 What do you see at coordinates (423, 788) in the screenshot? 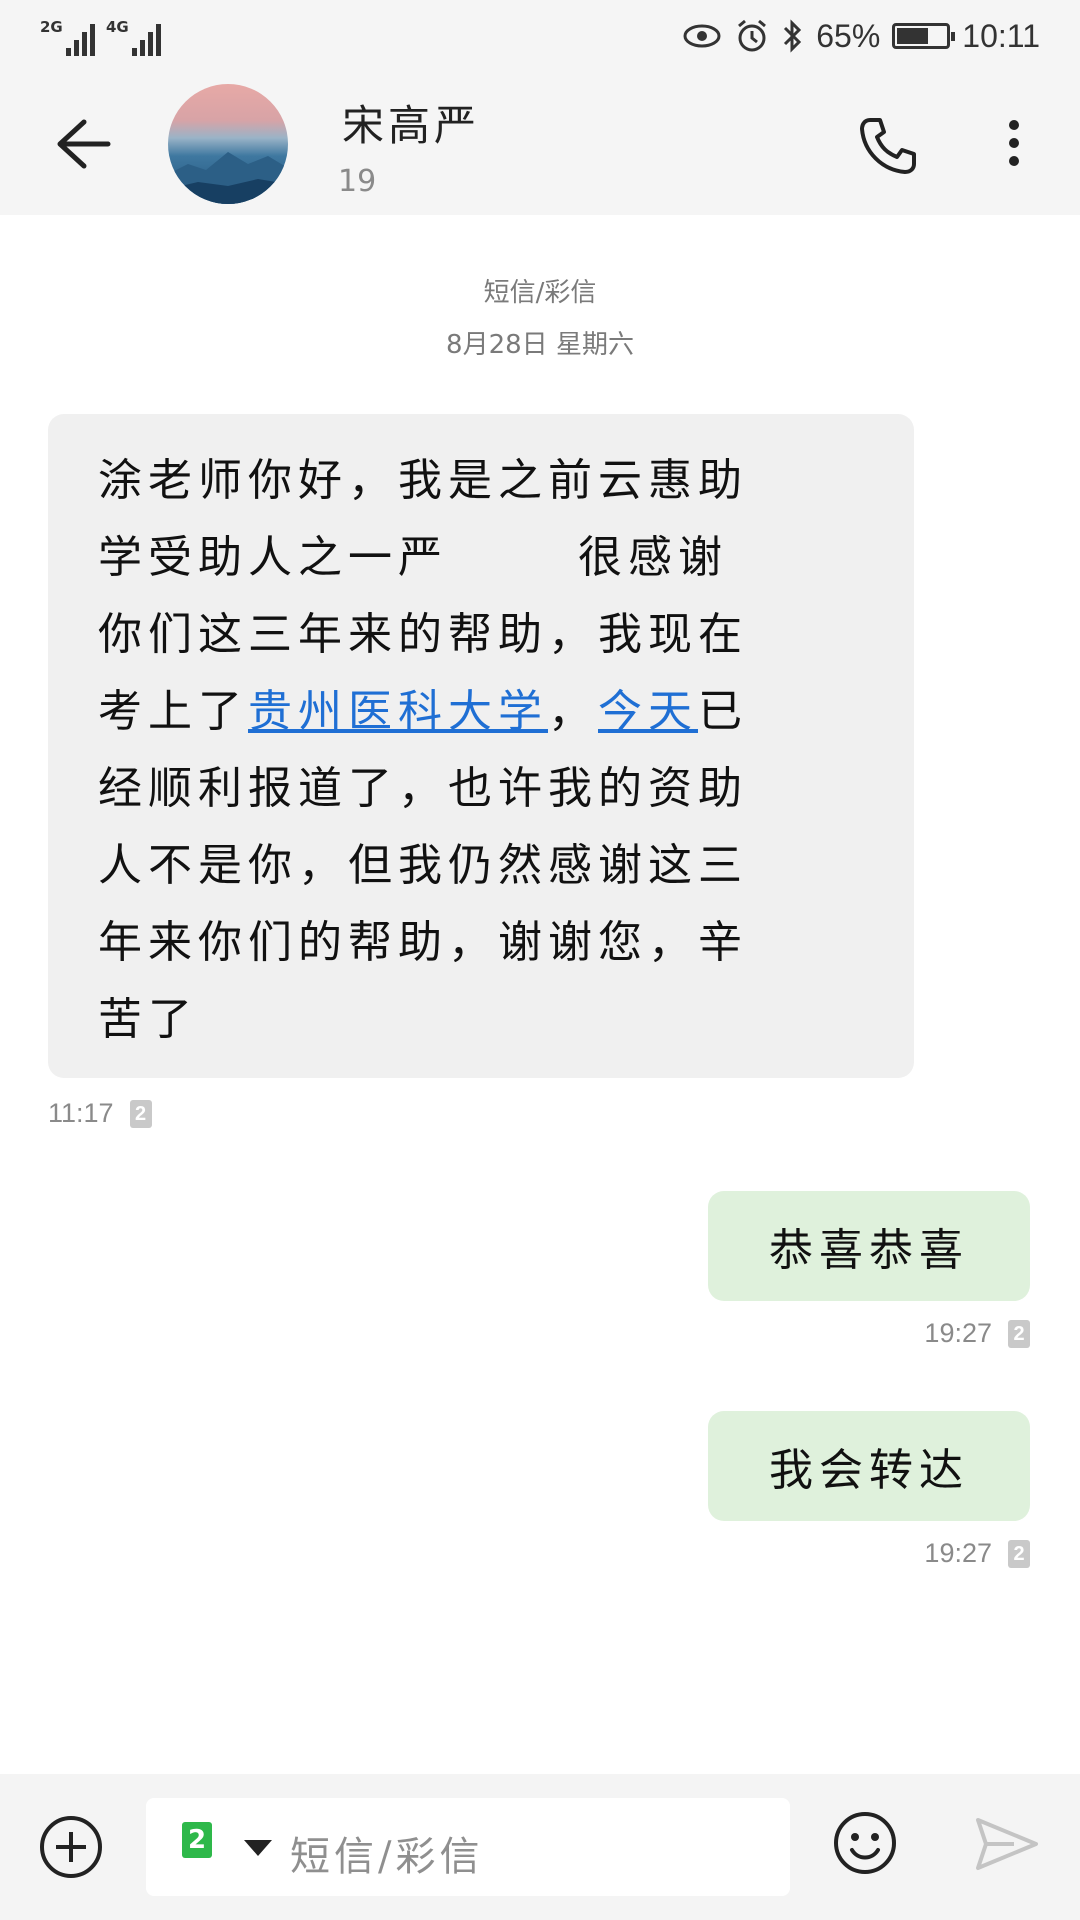
I see `message-line: 经顺利报道了，也许我的资助` at bounding box center [423, 788].